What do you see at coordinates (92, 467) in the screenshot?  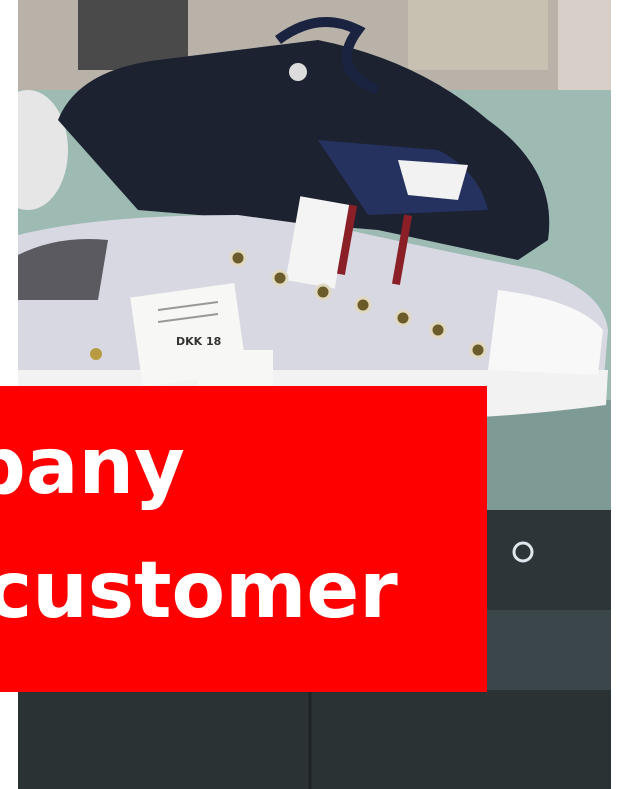 I see `banner-text-line-1: pany` at bounding box center [92, 467].